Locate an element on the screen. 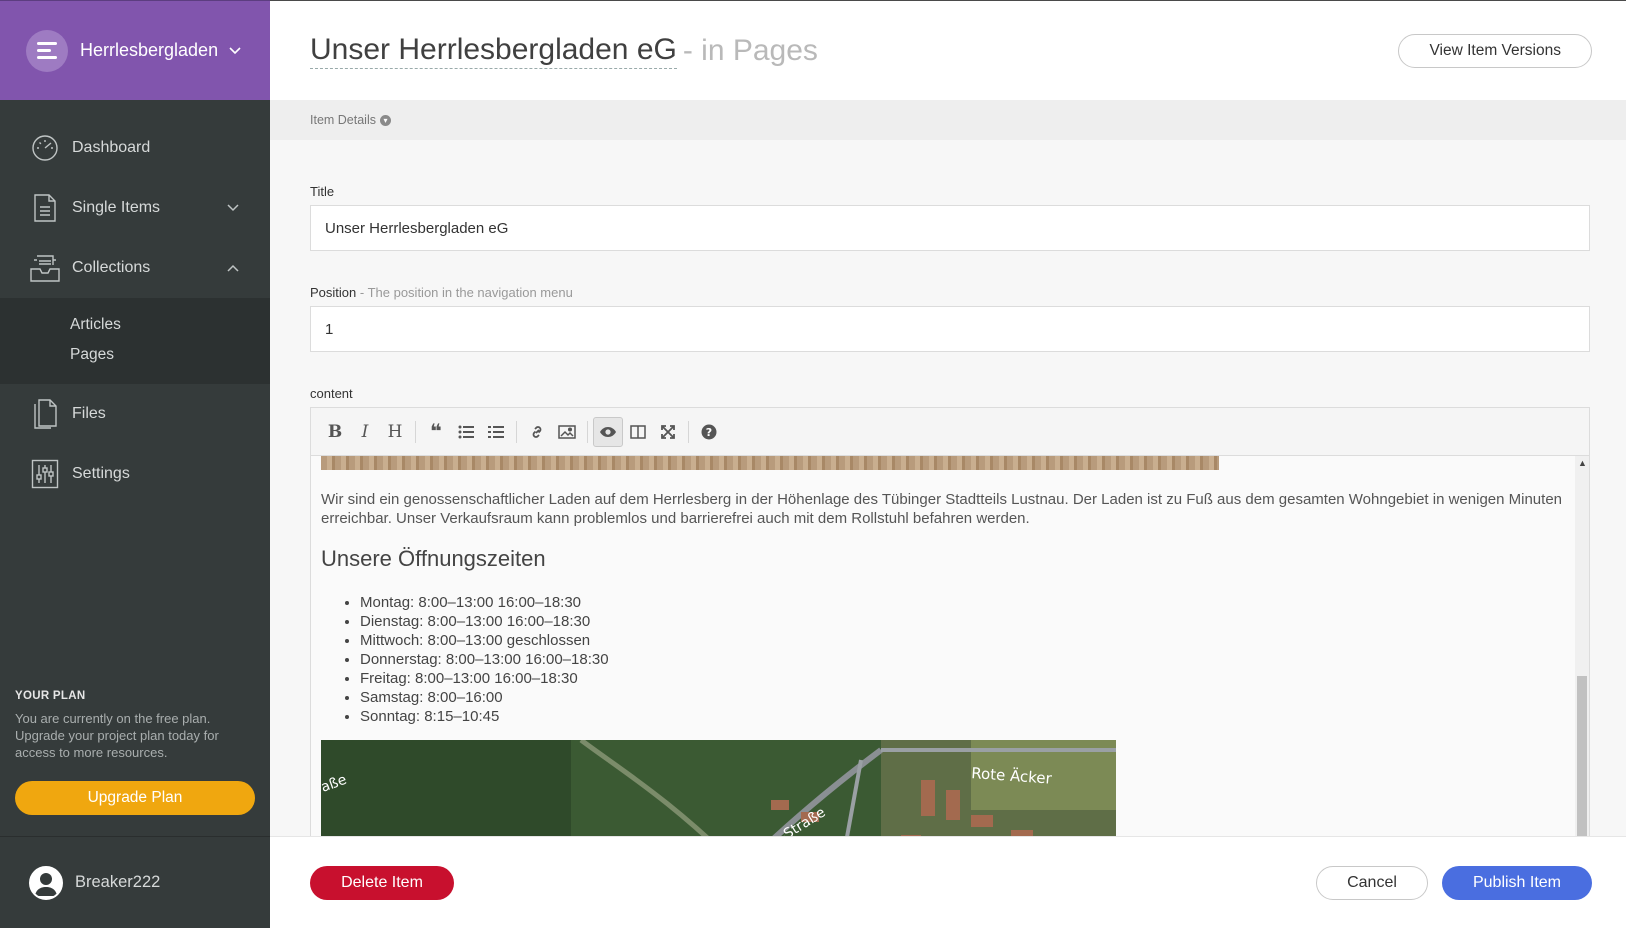 The image size is (1626, 928). help-icon: ? is located at coordinates (709, 432).